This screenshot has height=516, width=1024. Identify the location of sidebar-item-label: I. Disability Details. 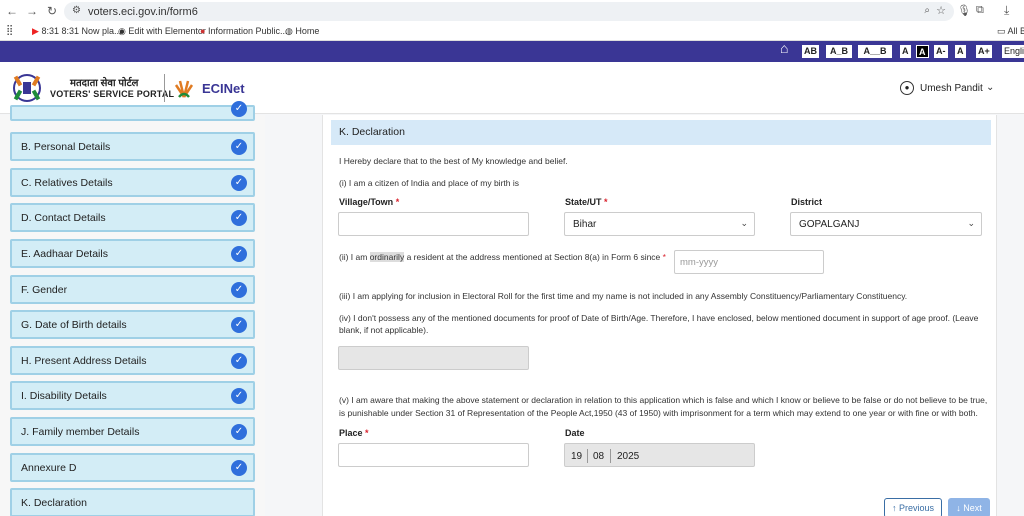
(64, 396).